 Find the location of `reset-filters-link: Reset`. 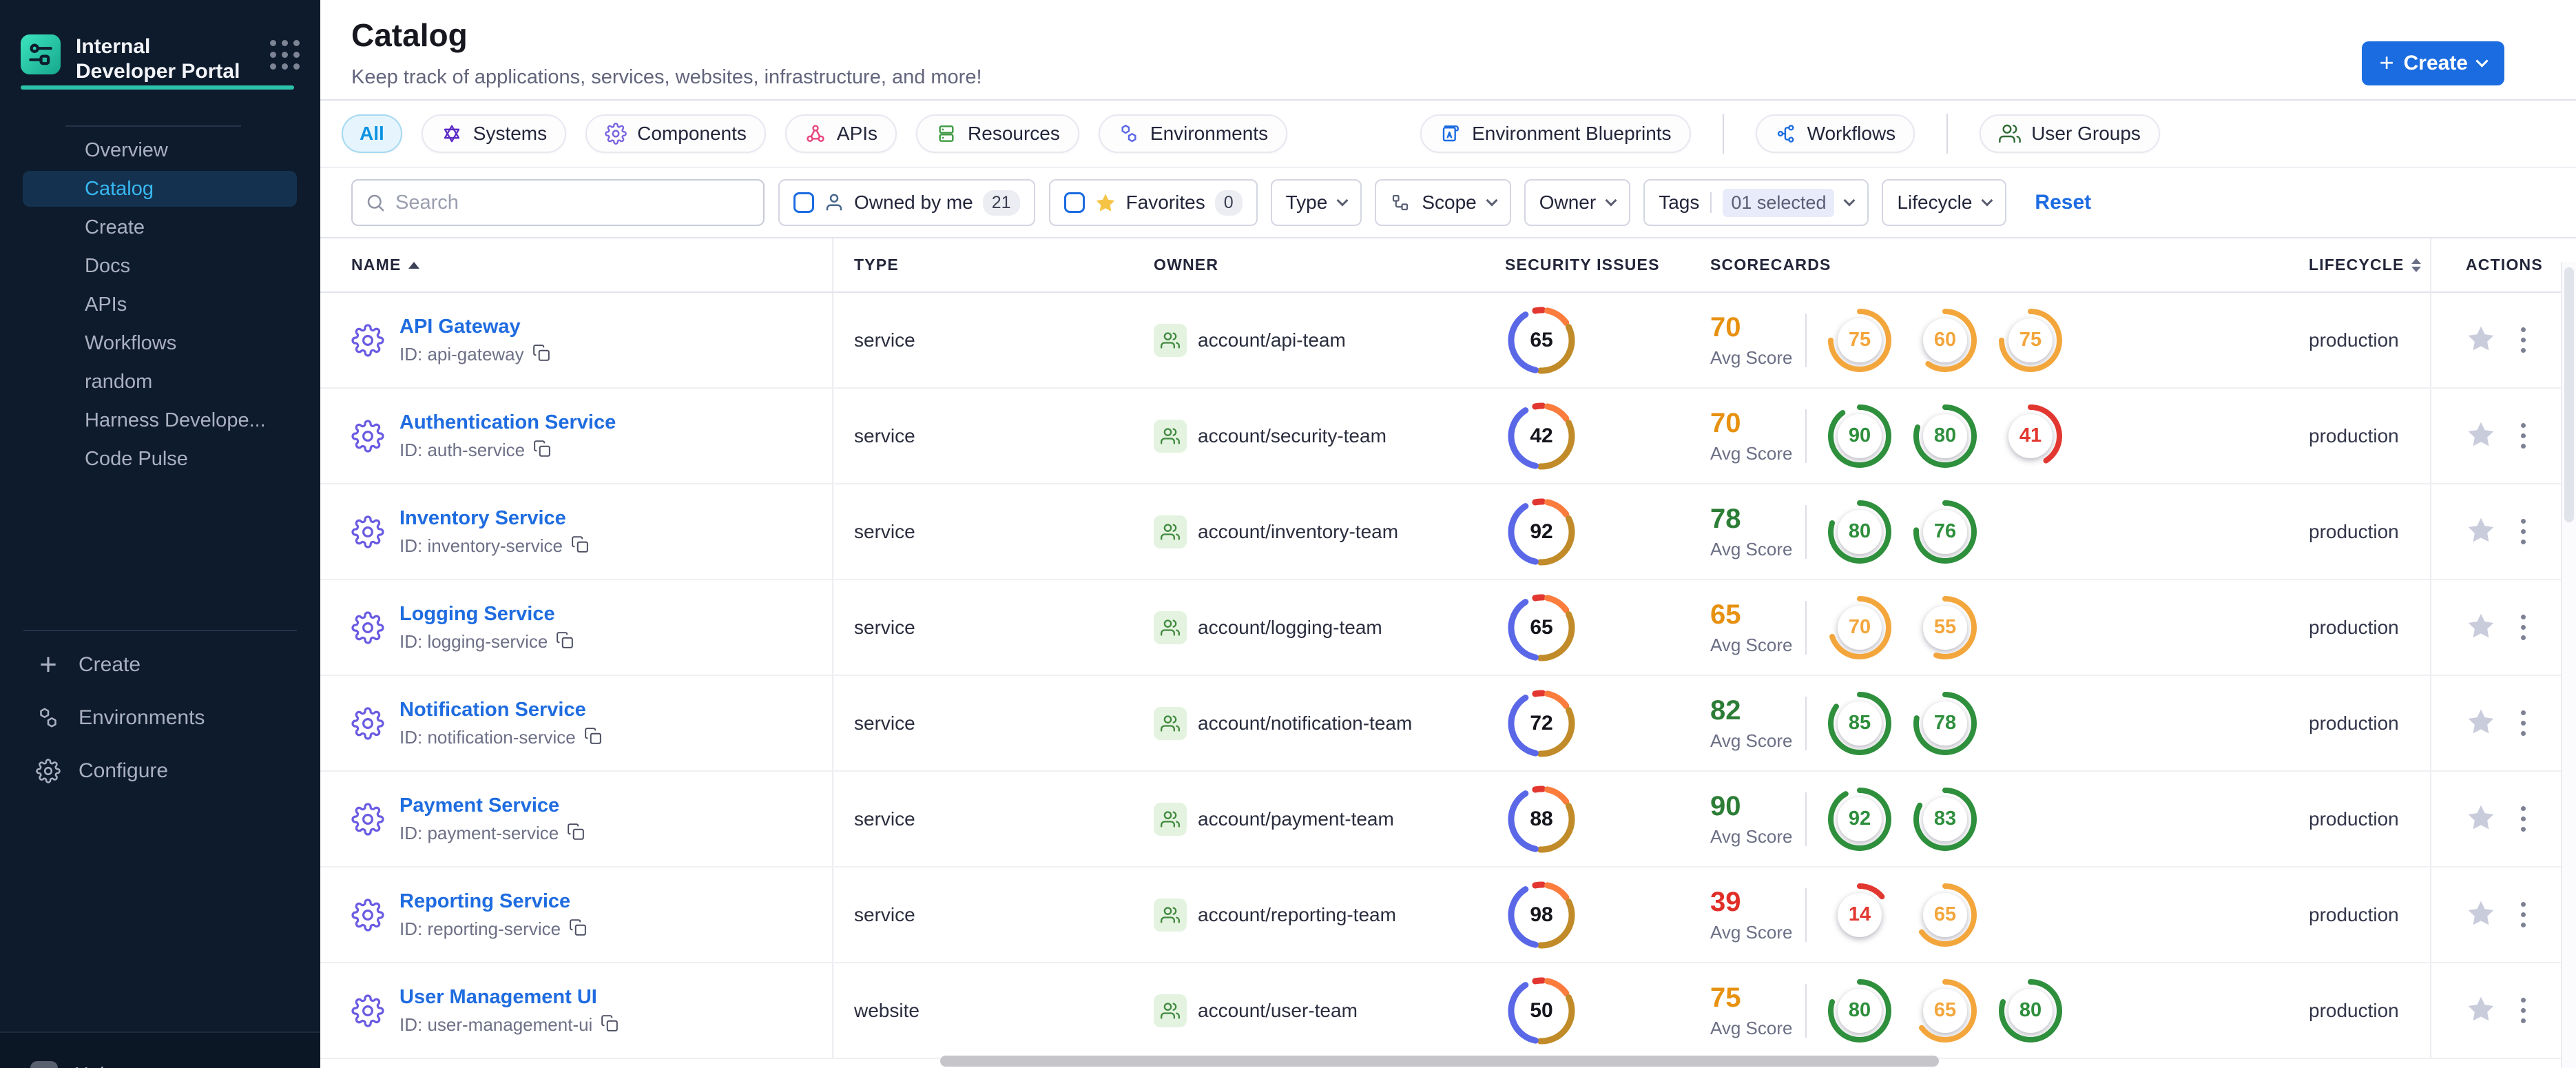

reset-filters-link: Reset is located at coordinates (2063, 203).